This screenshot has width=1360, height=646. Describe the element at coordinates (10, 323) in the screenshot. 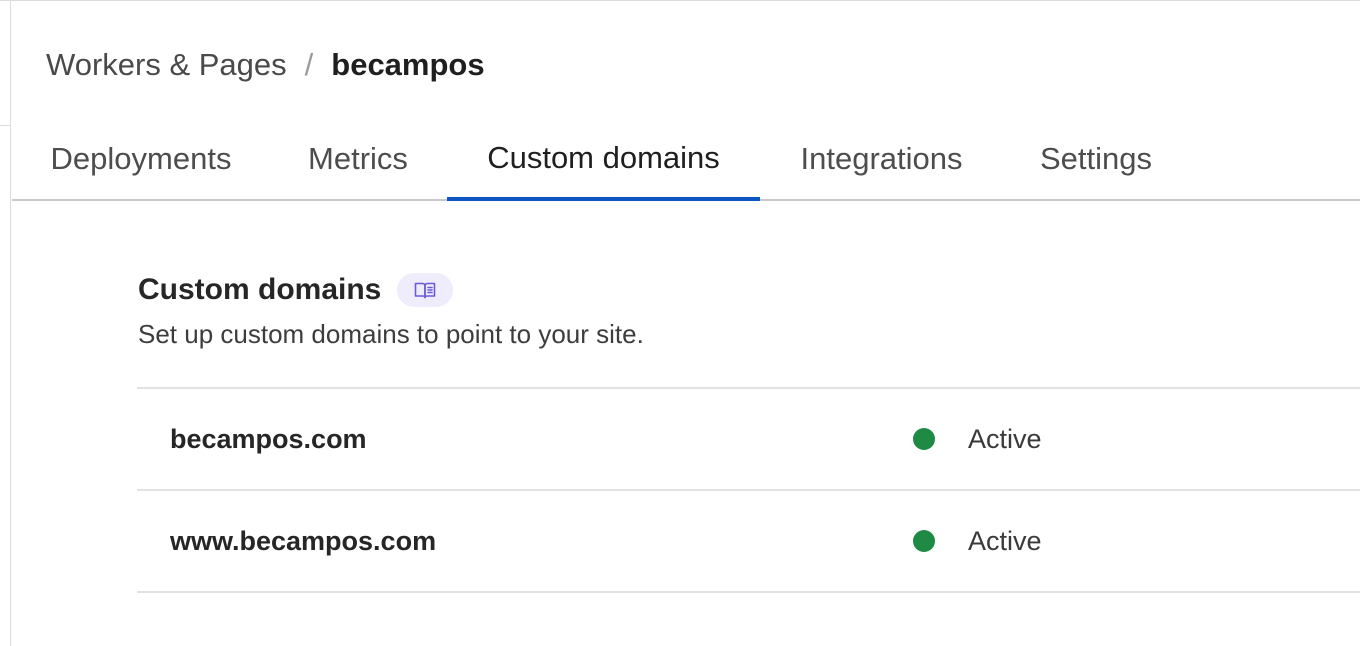

I see `sidebar-divider` at that location.